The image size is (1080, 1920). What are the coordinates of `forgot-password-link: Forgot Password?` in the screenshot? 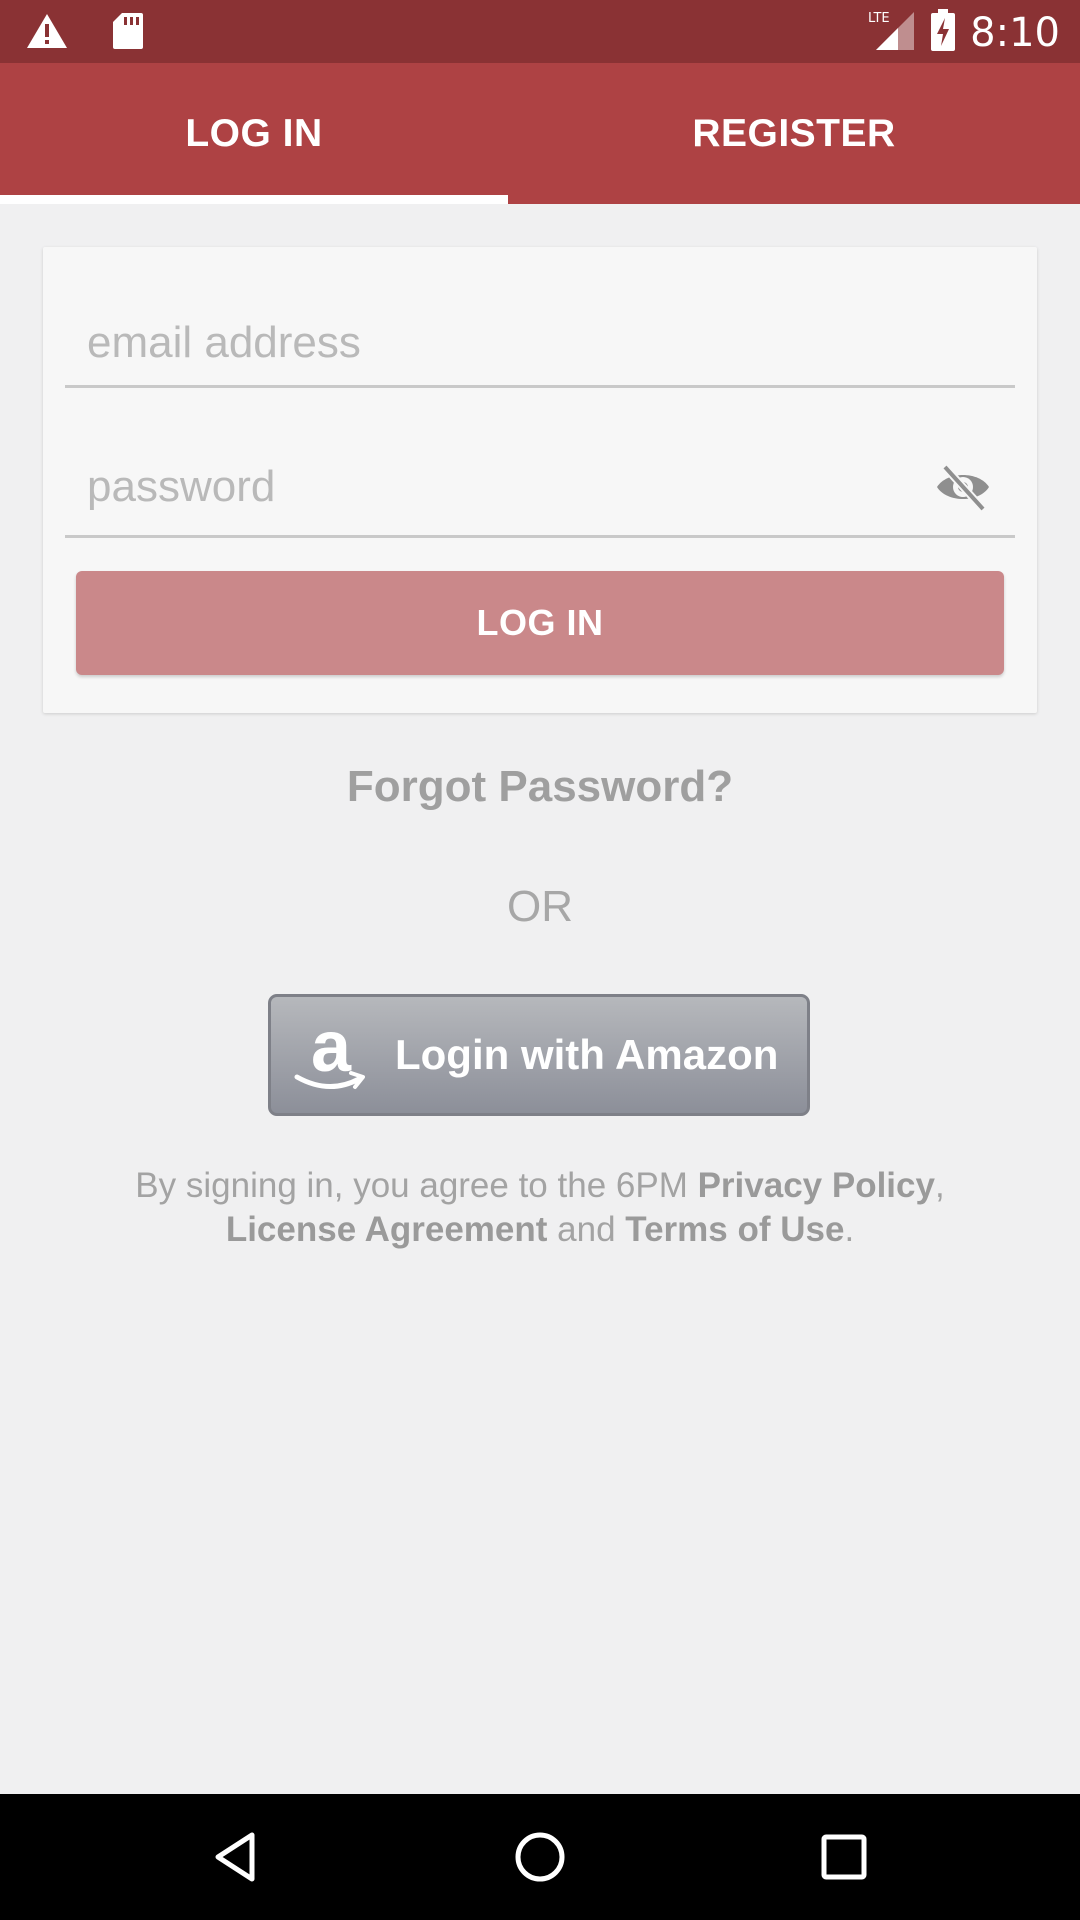 It's located at (540, 787).